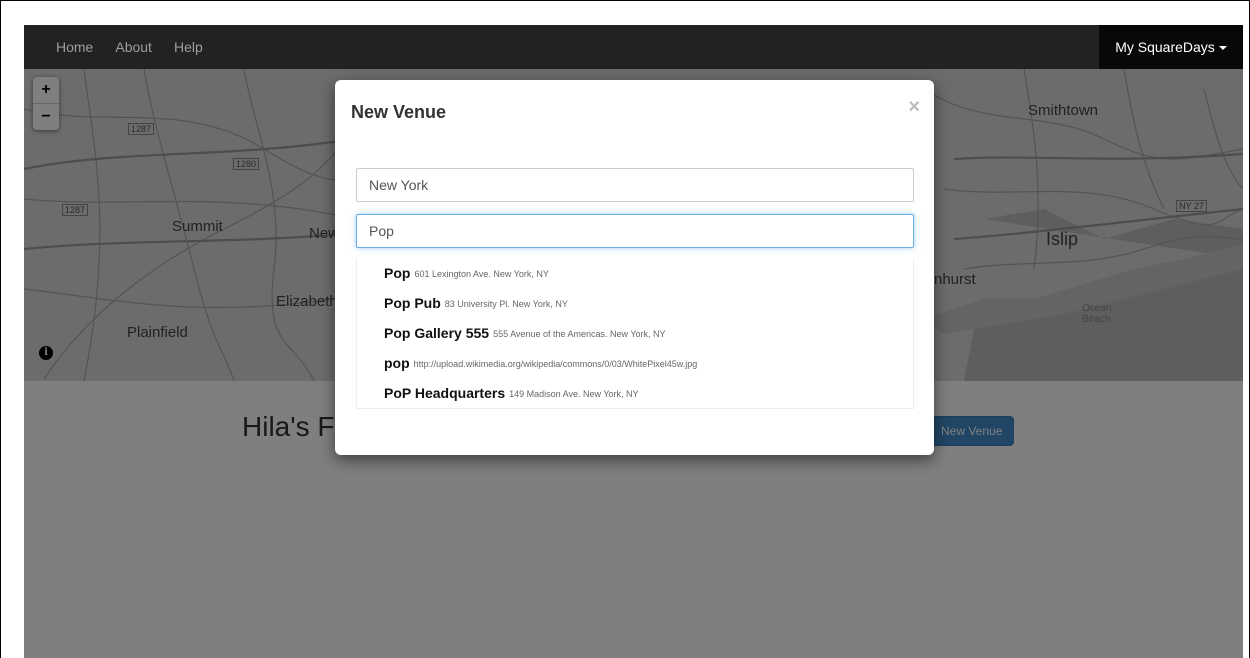 The height and width of the screenshot is (658, 1250). I want to click on suggestion-item: Pop 601 Lexington Ave. New York, NY, so click(635, 273).